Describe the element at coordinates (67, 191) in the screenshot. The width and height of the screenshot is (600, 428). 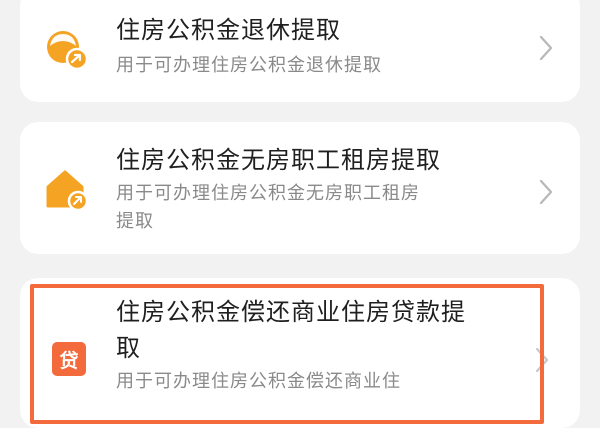
I see `house-refund-icon` at that location.